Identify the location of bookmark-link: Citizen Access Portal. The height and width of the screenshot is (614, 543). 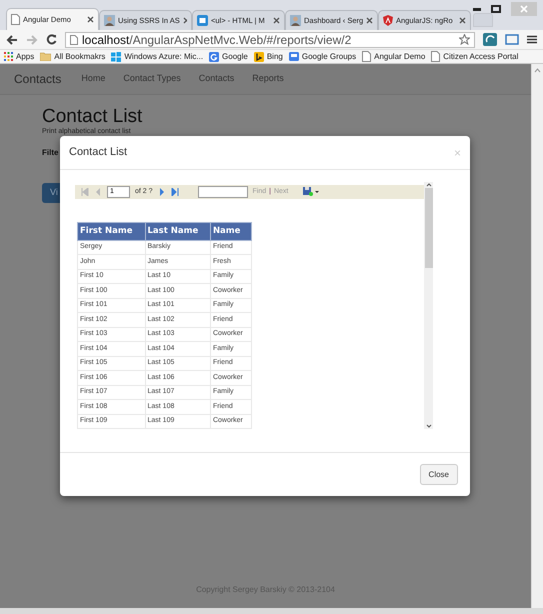
(480, 56).